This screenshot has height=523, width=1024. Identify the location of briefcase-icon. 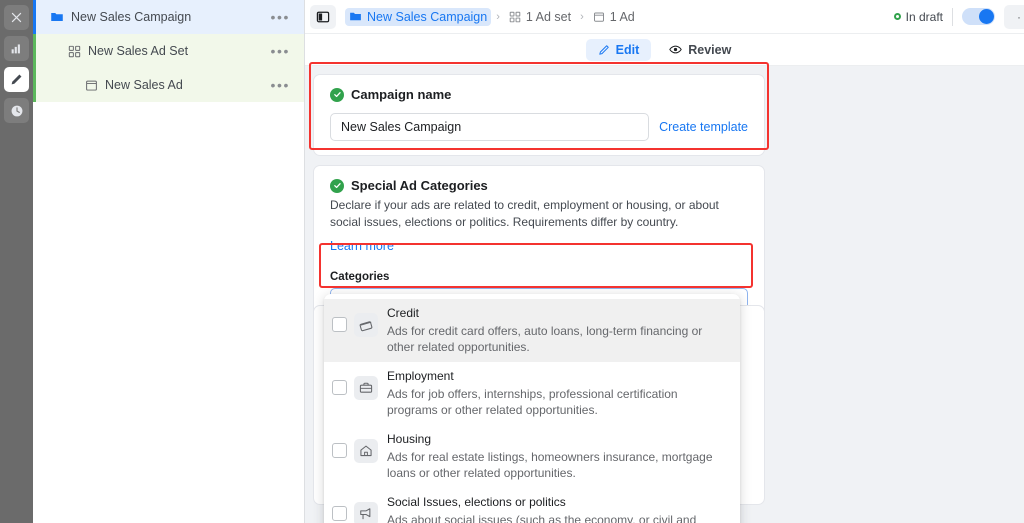
(366, 387).